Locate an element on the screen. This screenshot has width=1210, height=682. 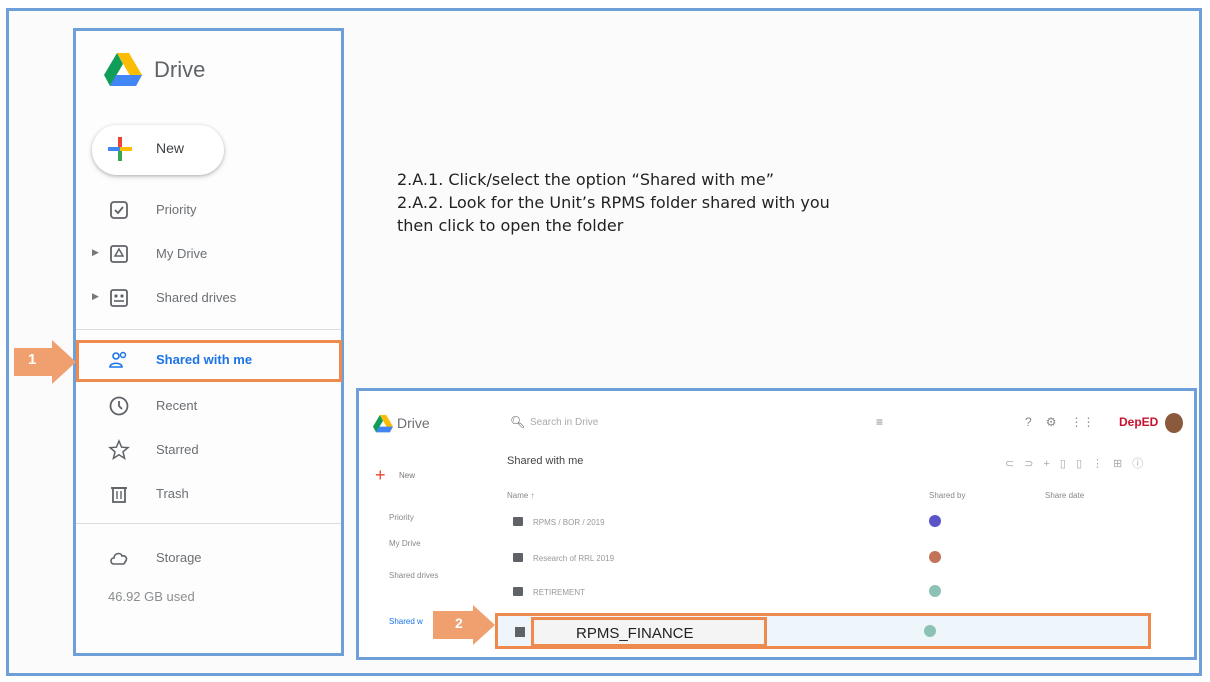
inner-sidebar-priority: Priority is located at coordinates (401, 517).